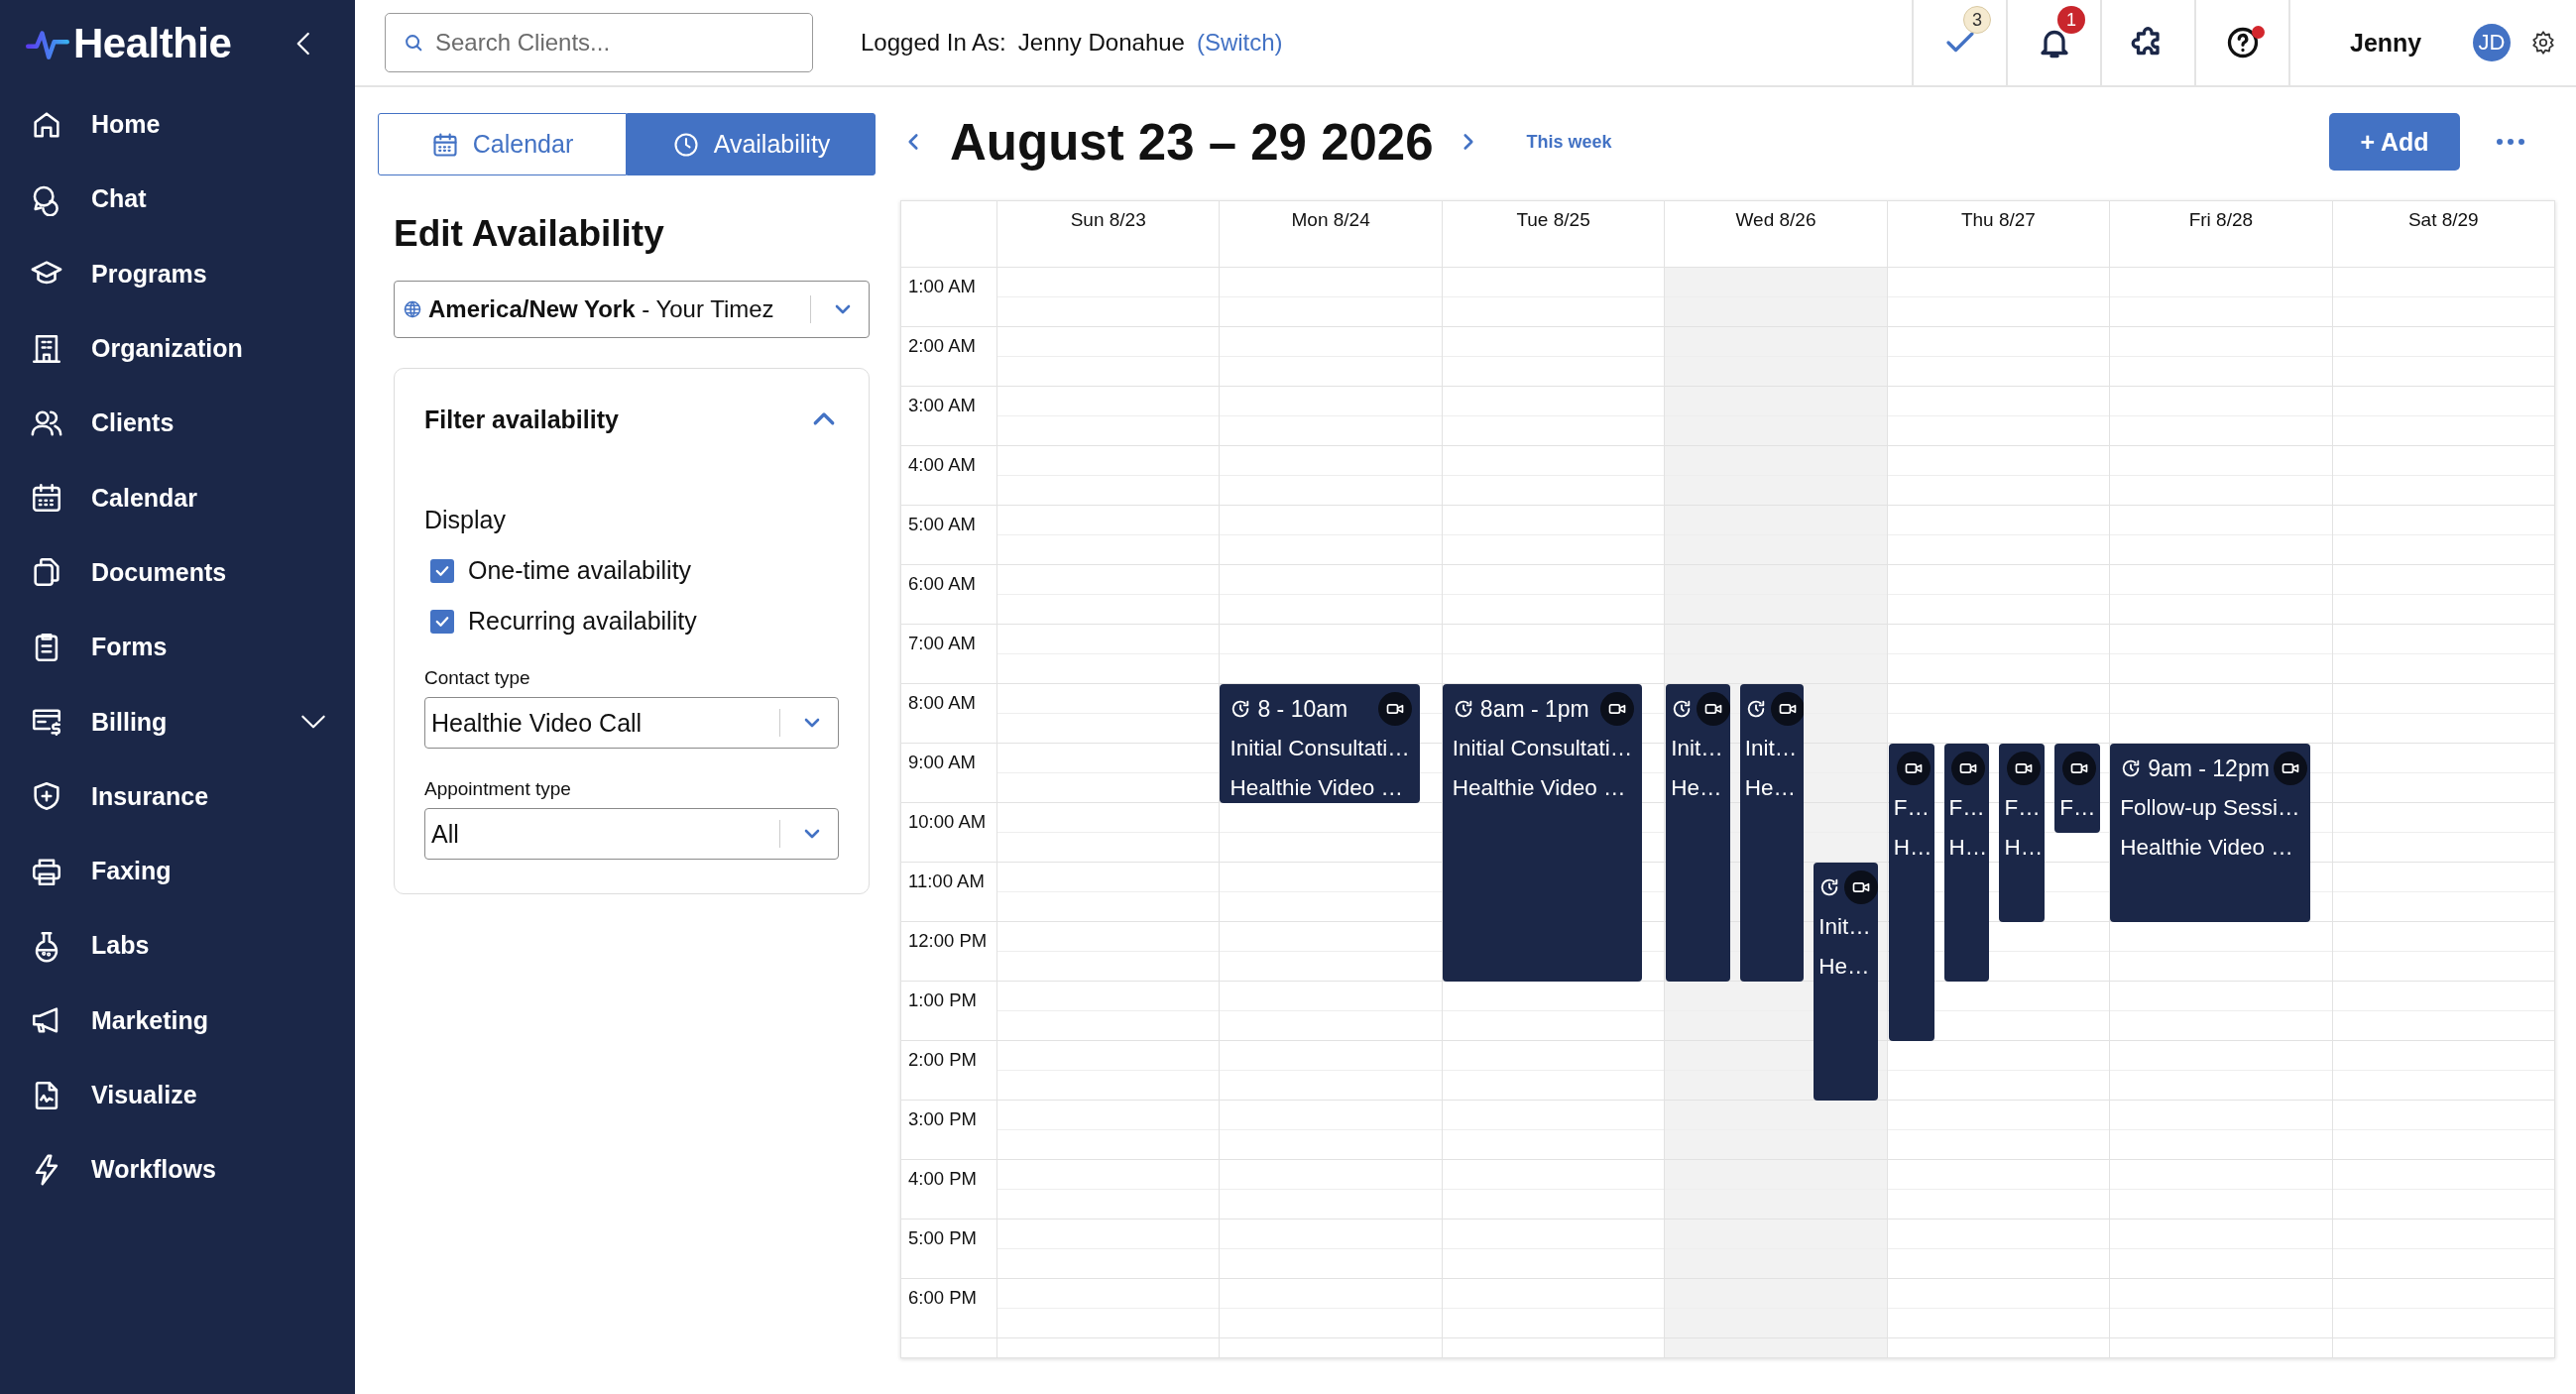 This screenshot has width=2576, height=1394. Describe the element at coordinates (949, 475) in the screenshot. I see `time-label: 4:00 AM` at that location.